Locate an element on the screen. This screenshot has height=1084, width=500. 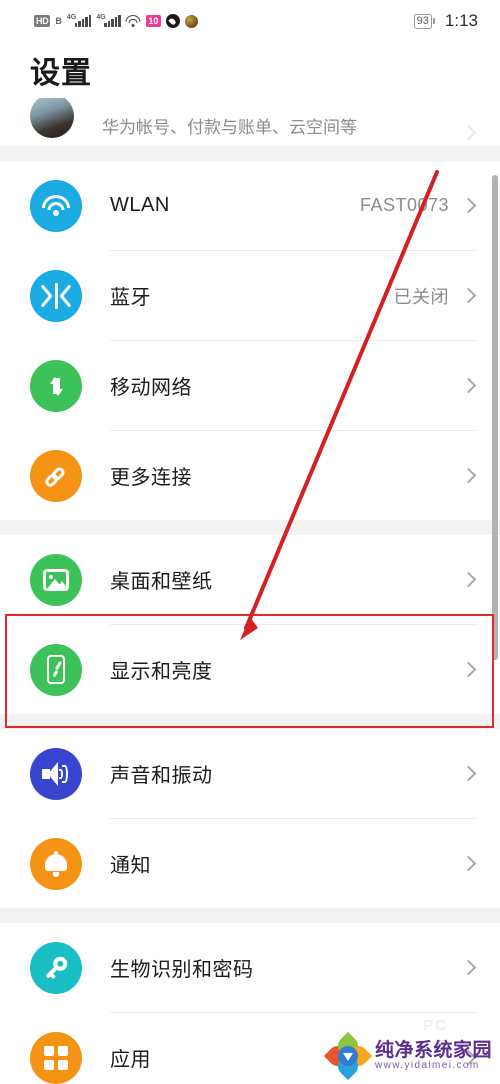
site-watermark: 纯净系统家园 www.yidaimei.com is located at coordinates (407, 1056).